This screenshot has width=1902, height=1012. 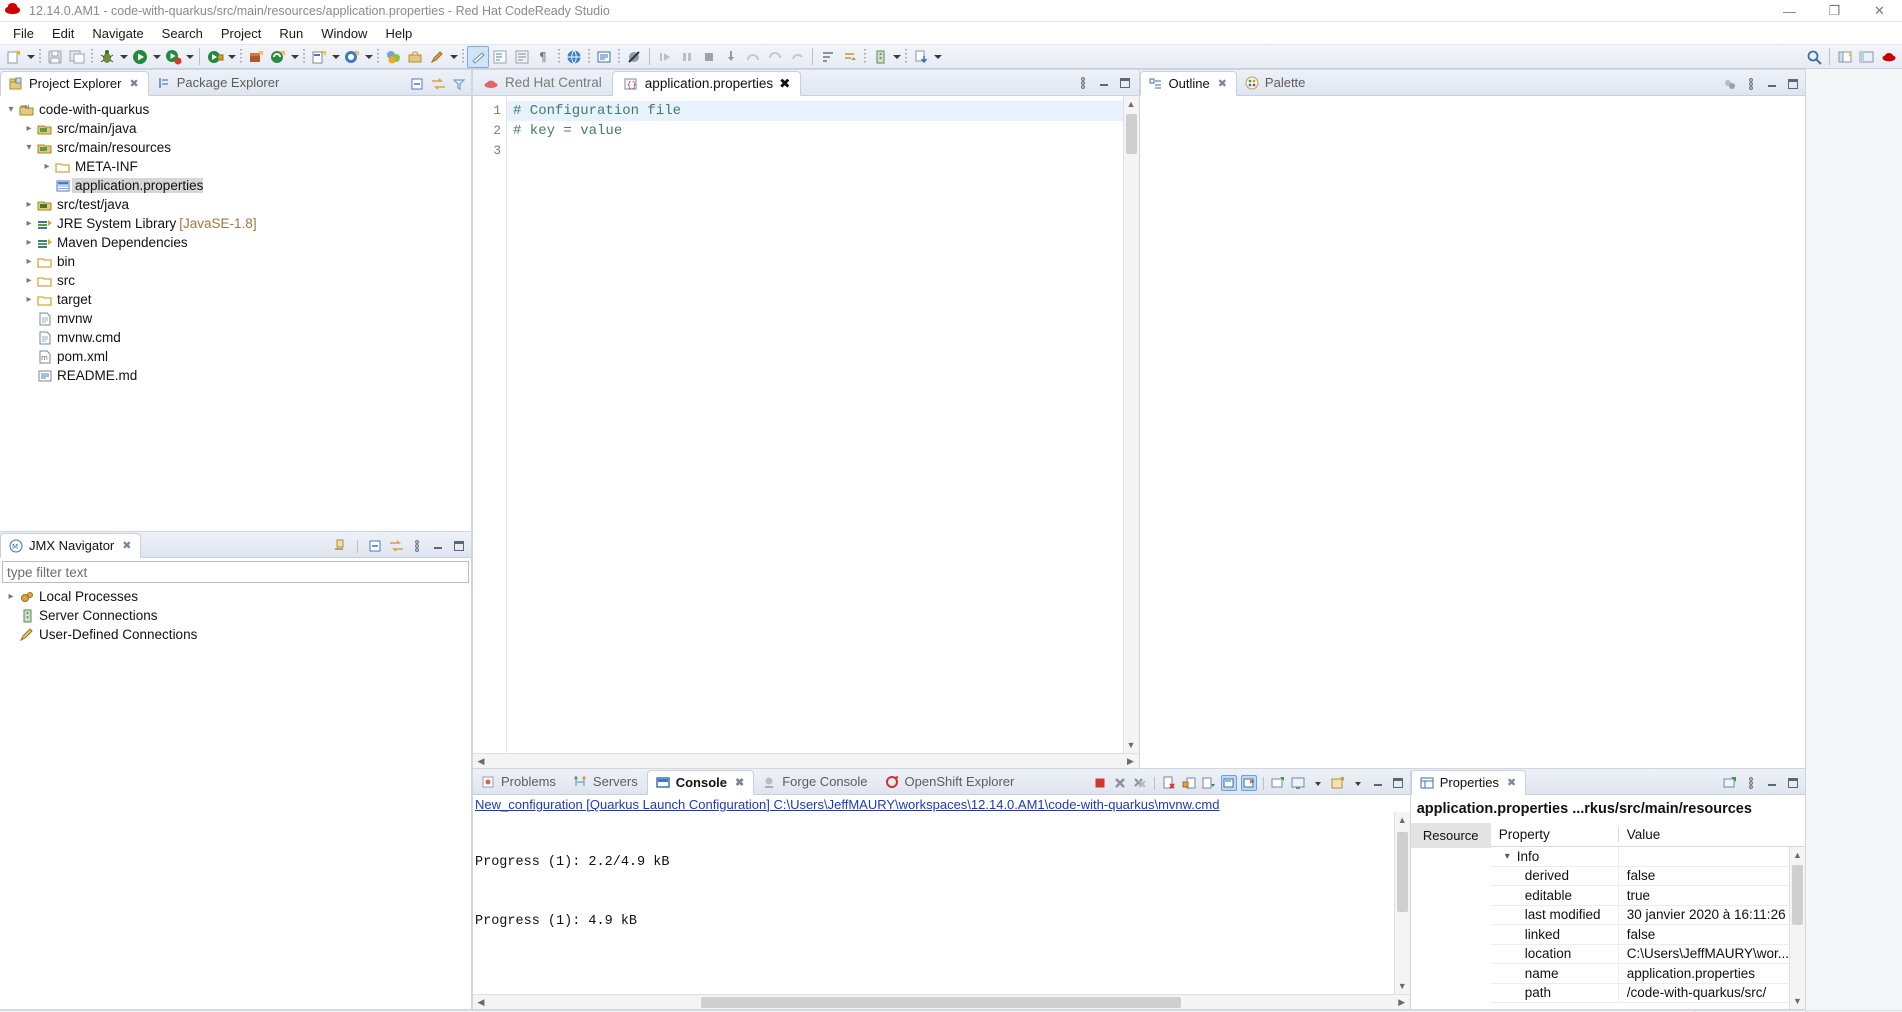 I want to click on search-icon, so click(x=1814, y=57).